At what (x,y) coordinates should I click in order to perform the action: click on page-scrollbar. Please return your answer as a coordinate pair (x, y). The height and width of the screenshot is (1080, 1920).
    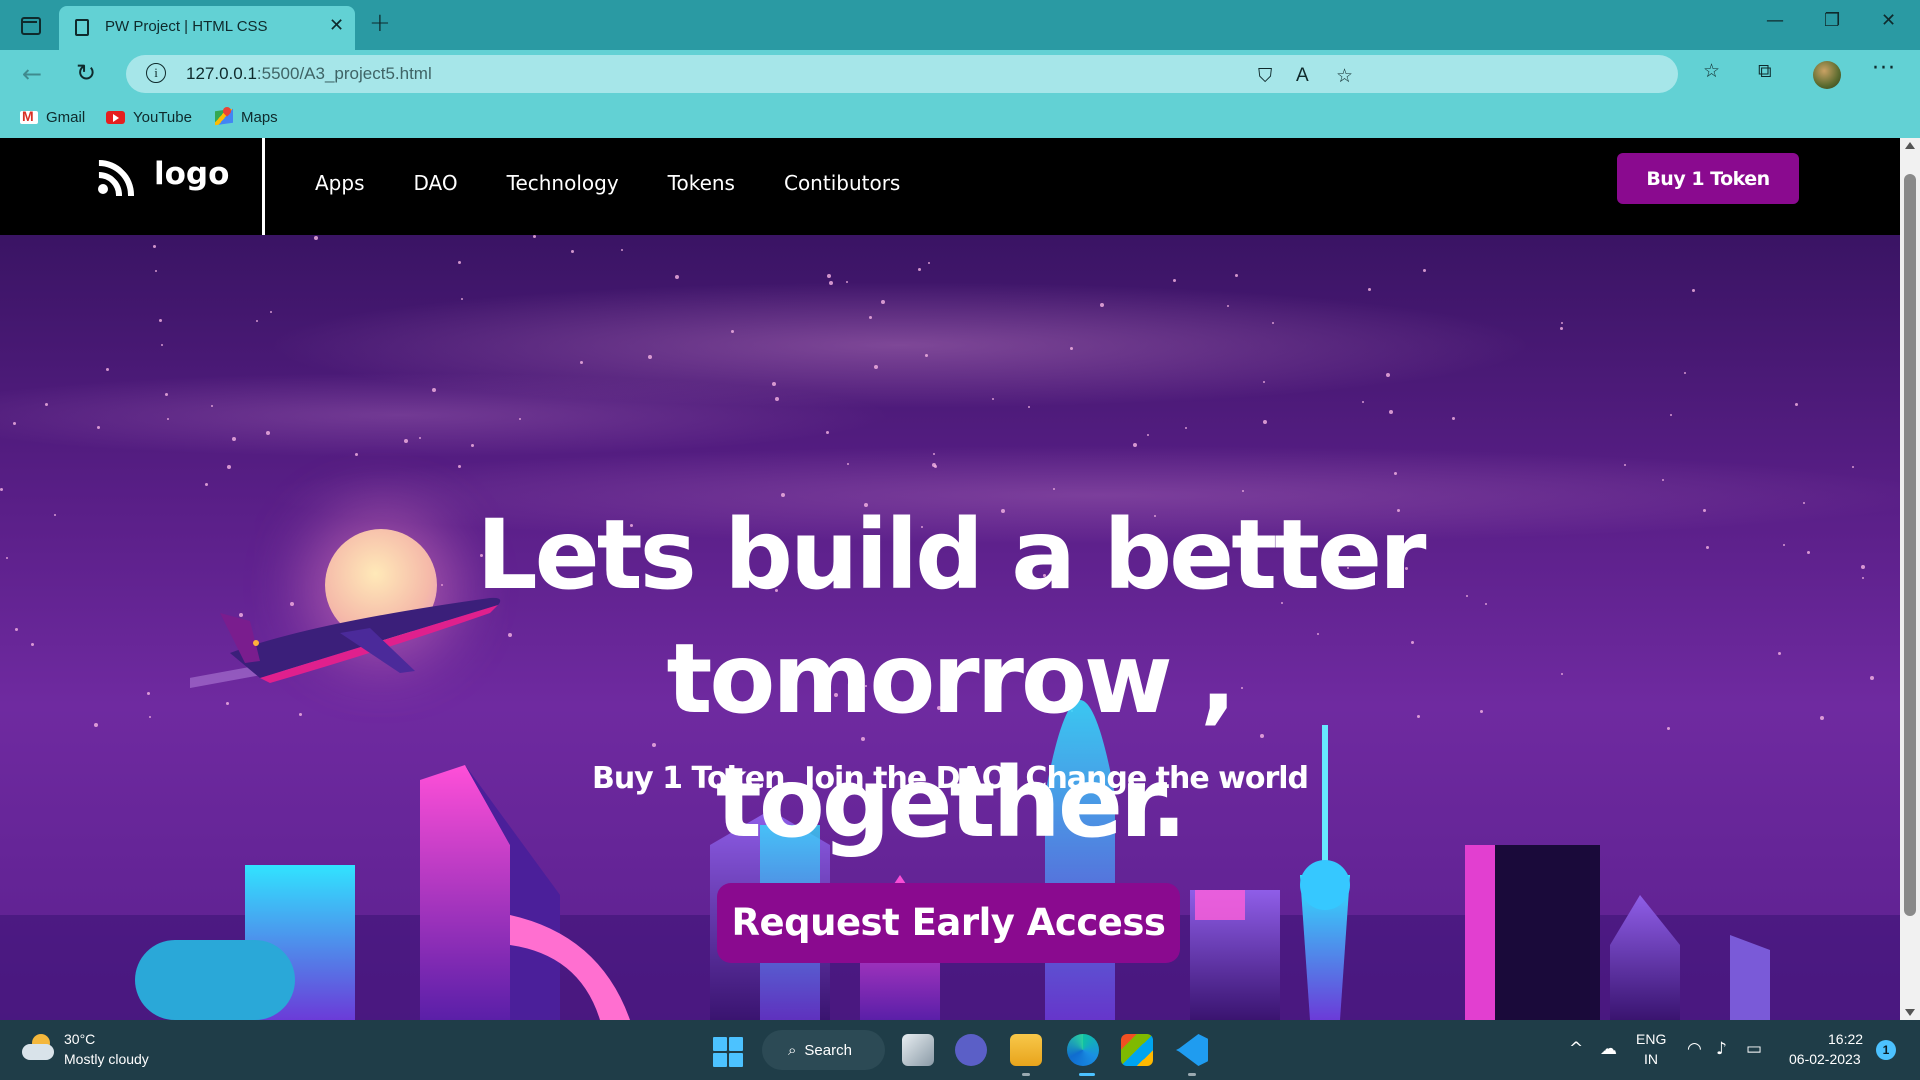
    Looking at the image, I should click on (1910, 579).